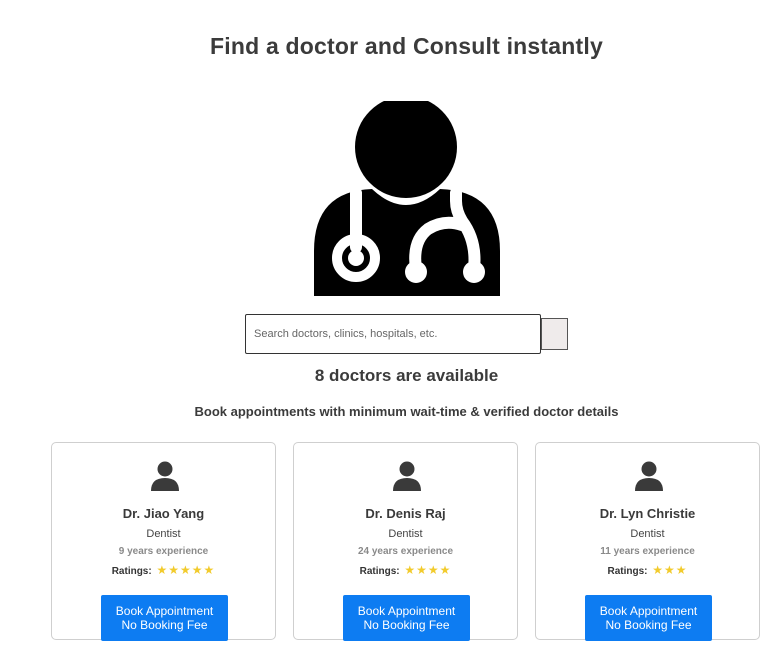 This screenshot has width=781, height=655. Describe the element at coordinates (393, 334) in the screenshot. I see `search-input` at that location.